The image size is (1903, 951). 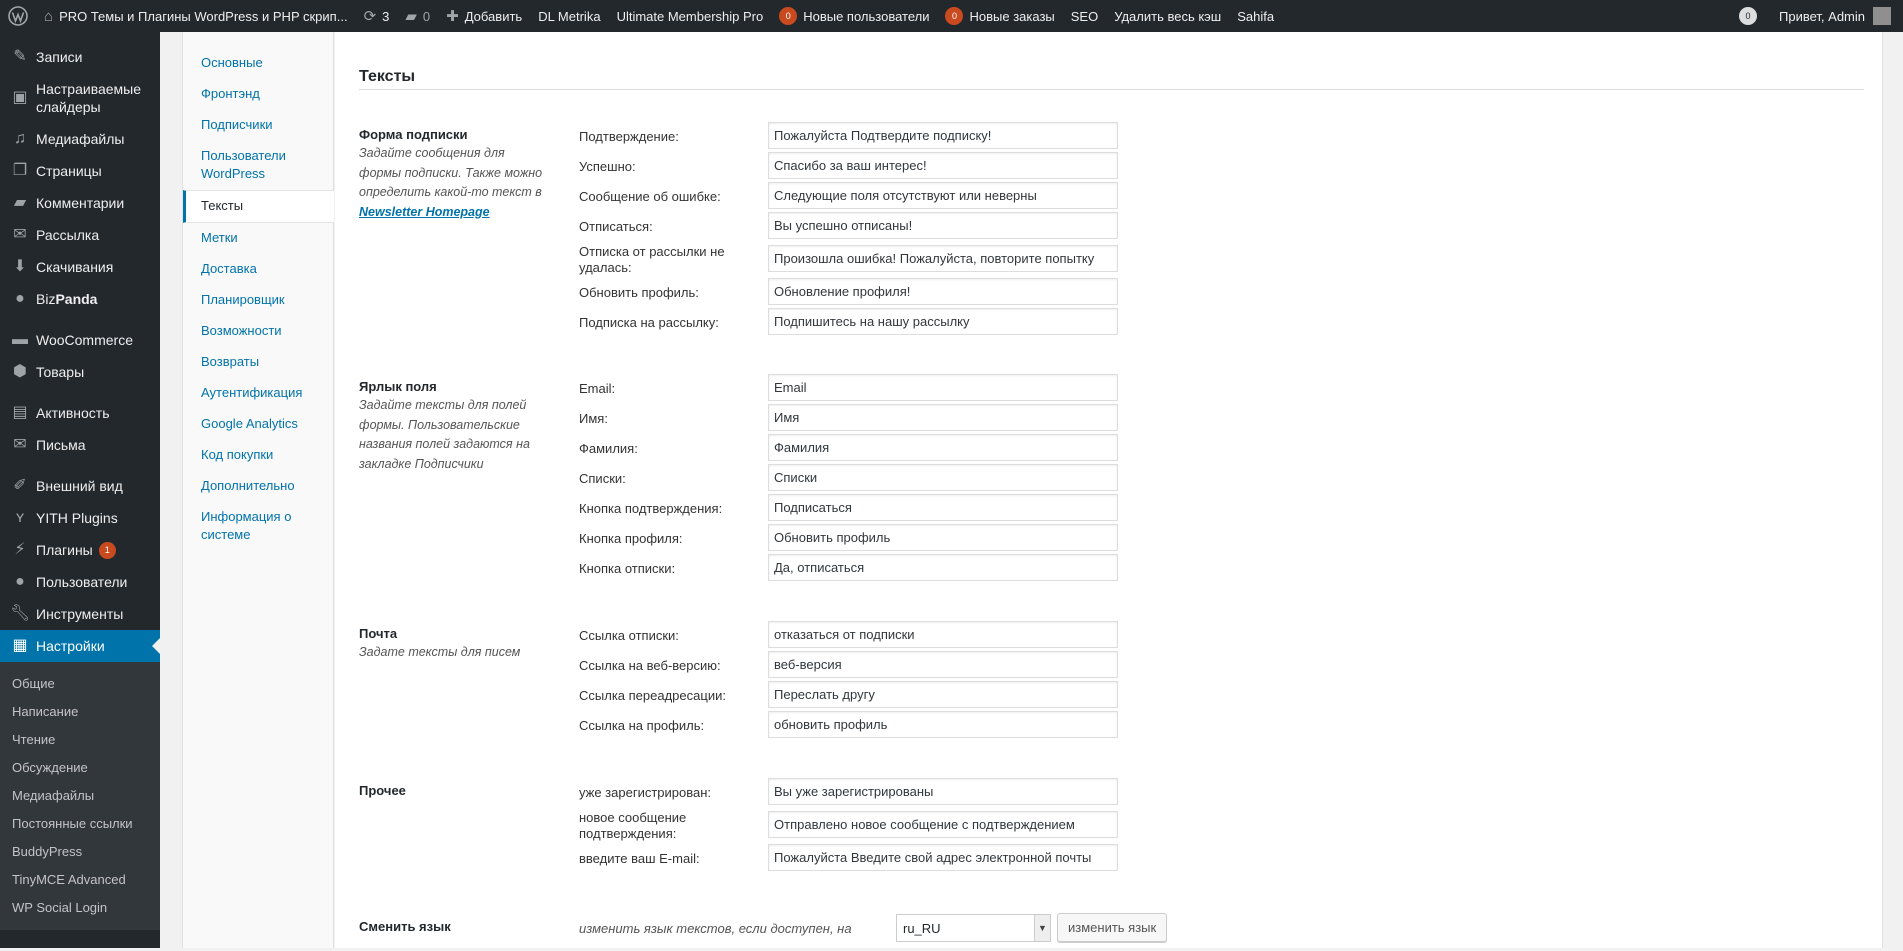 I want to click on change-language-button: изменить язык, so click(x=1112, y=927).